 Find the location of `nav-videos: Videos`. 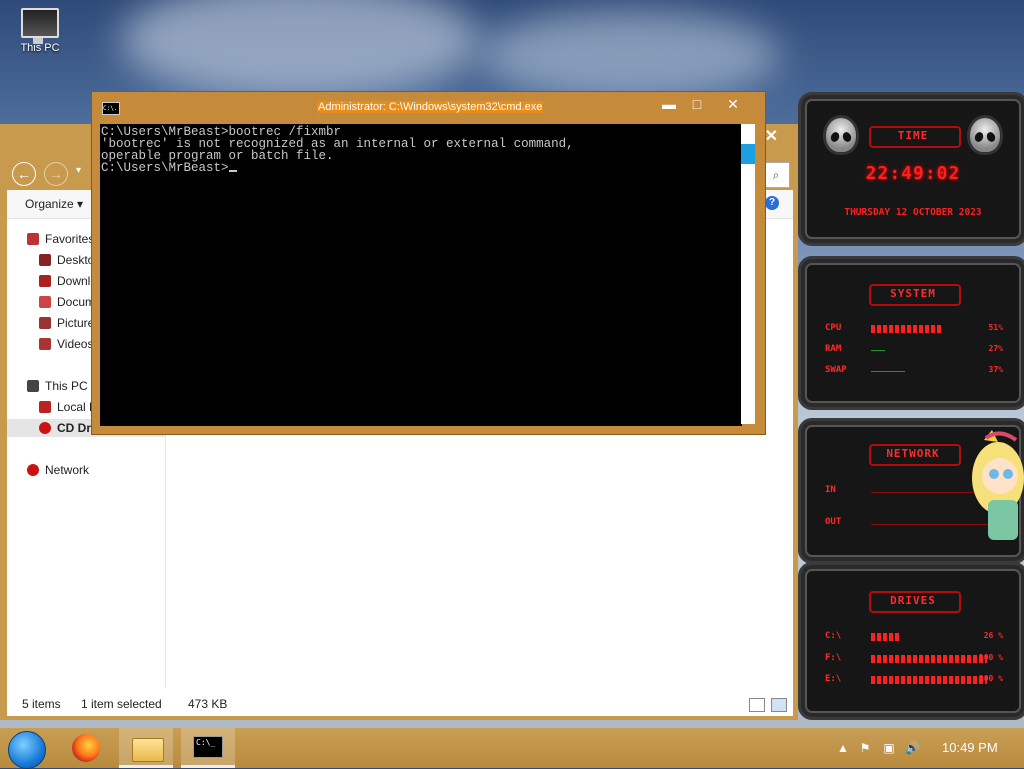

nav-videos: Videos is located at coordinates (66, 344).